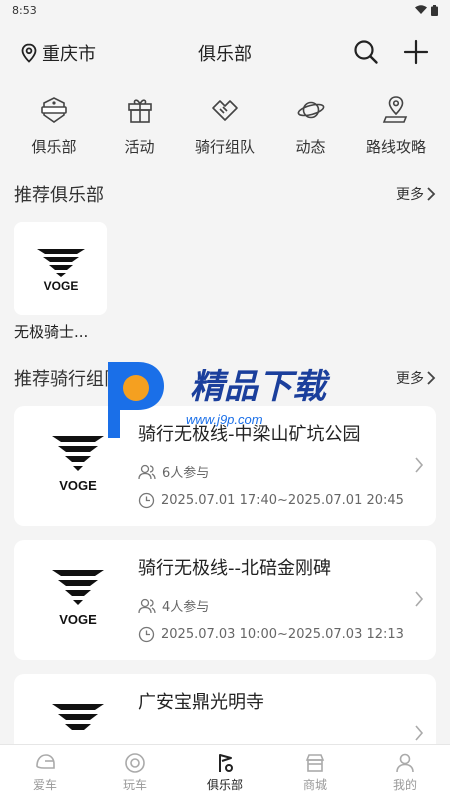 This screenshot has height=800, width=450. What do you see at coordinates (24, 10) in the screenshot?
I see `status-time: 8:53` at bounding box center [24, 10].